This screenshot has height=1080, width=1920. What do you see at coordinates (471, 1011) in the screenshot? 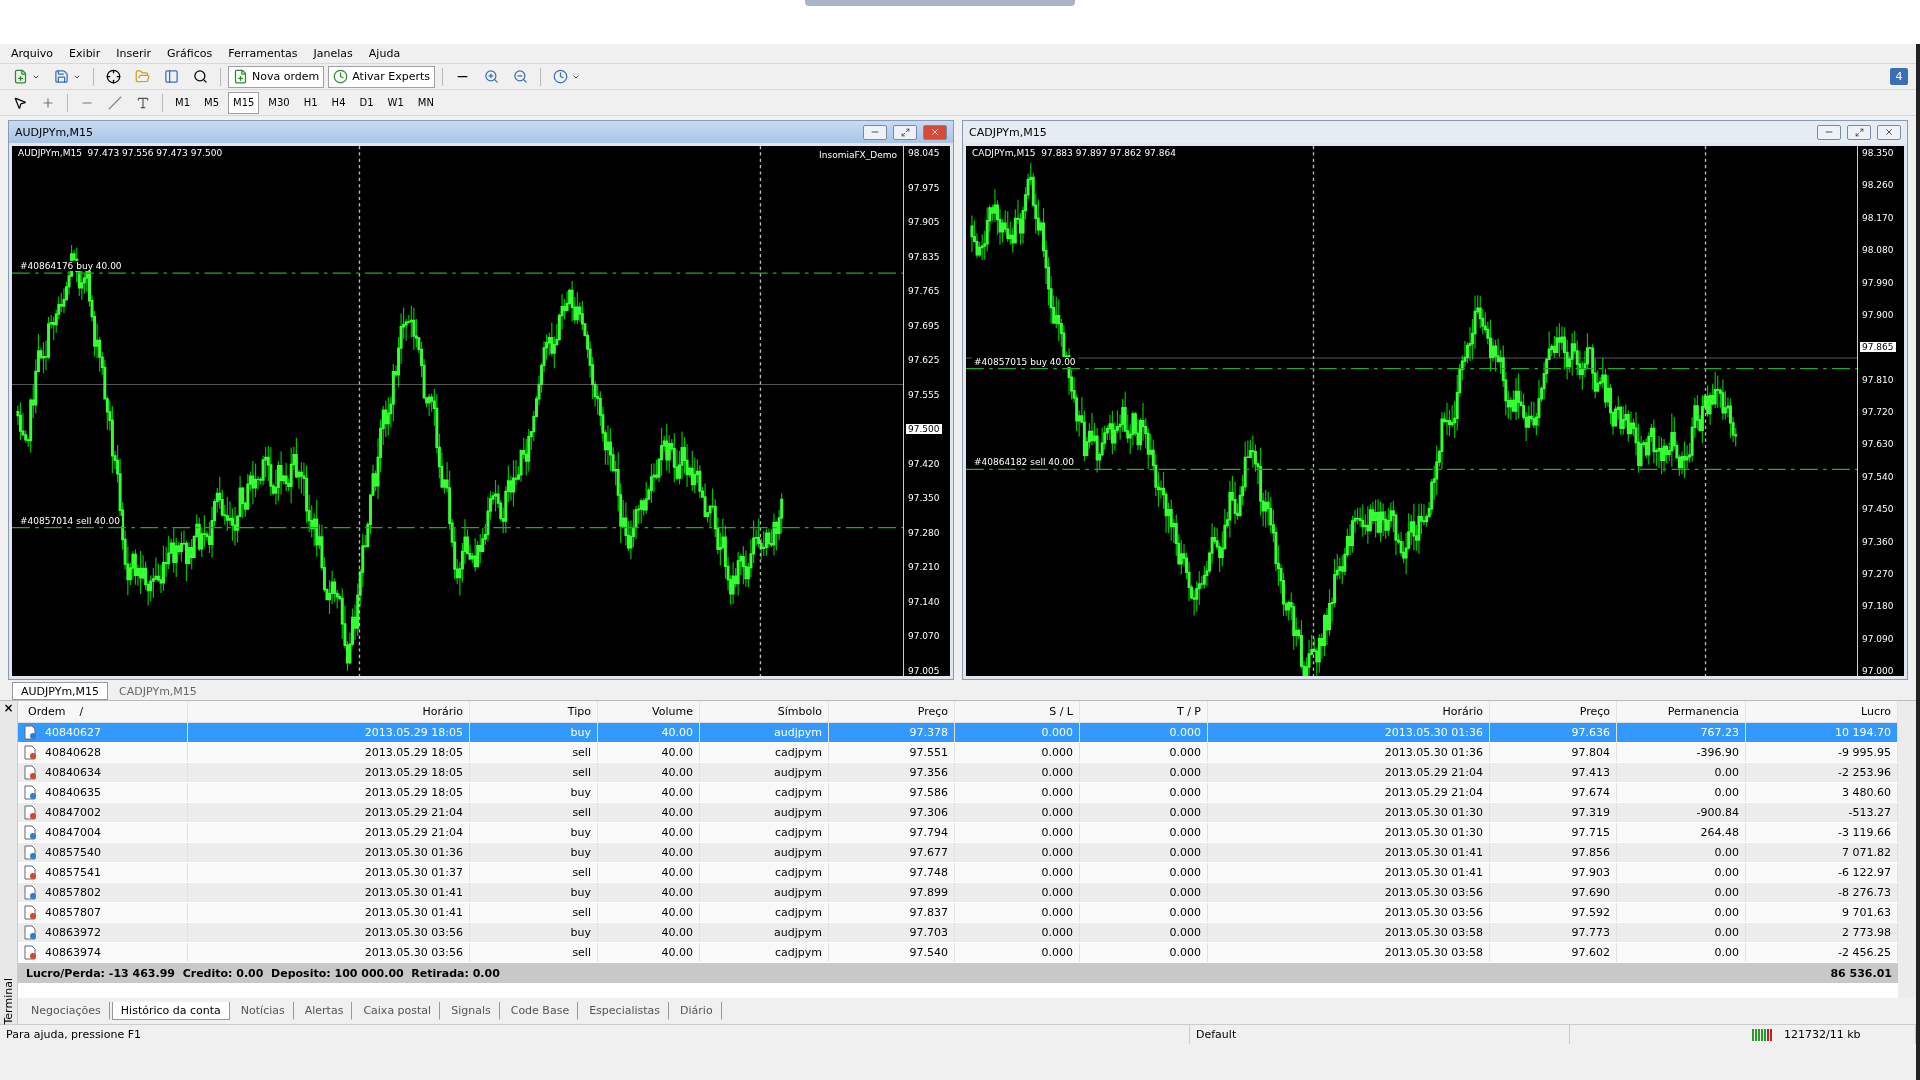
I see `terminal-tab: Signals` at bounding box center [471, 1011].